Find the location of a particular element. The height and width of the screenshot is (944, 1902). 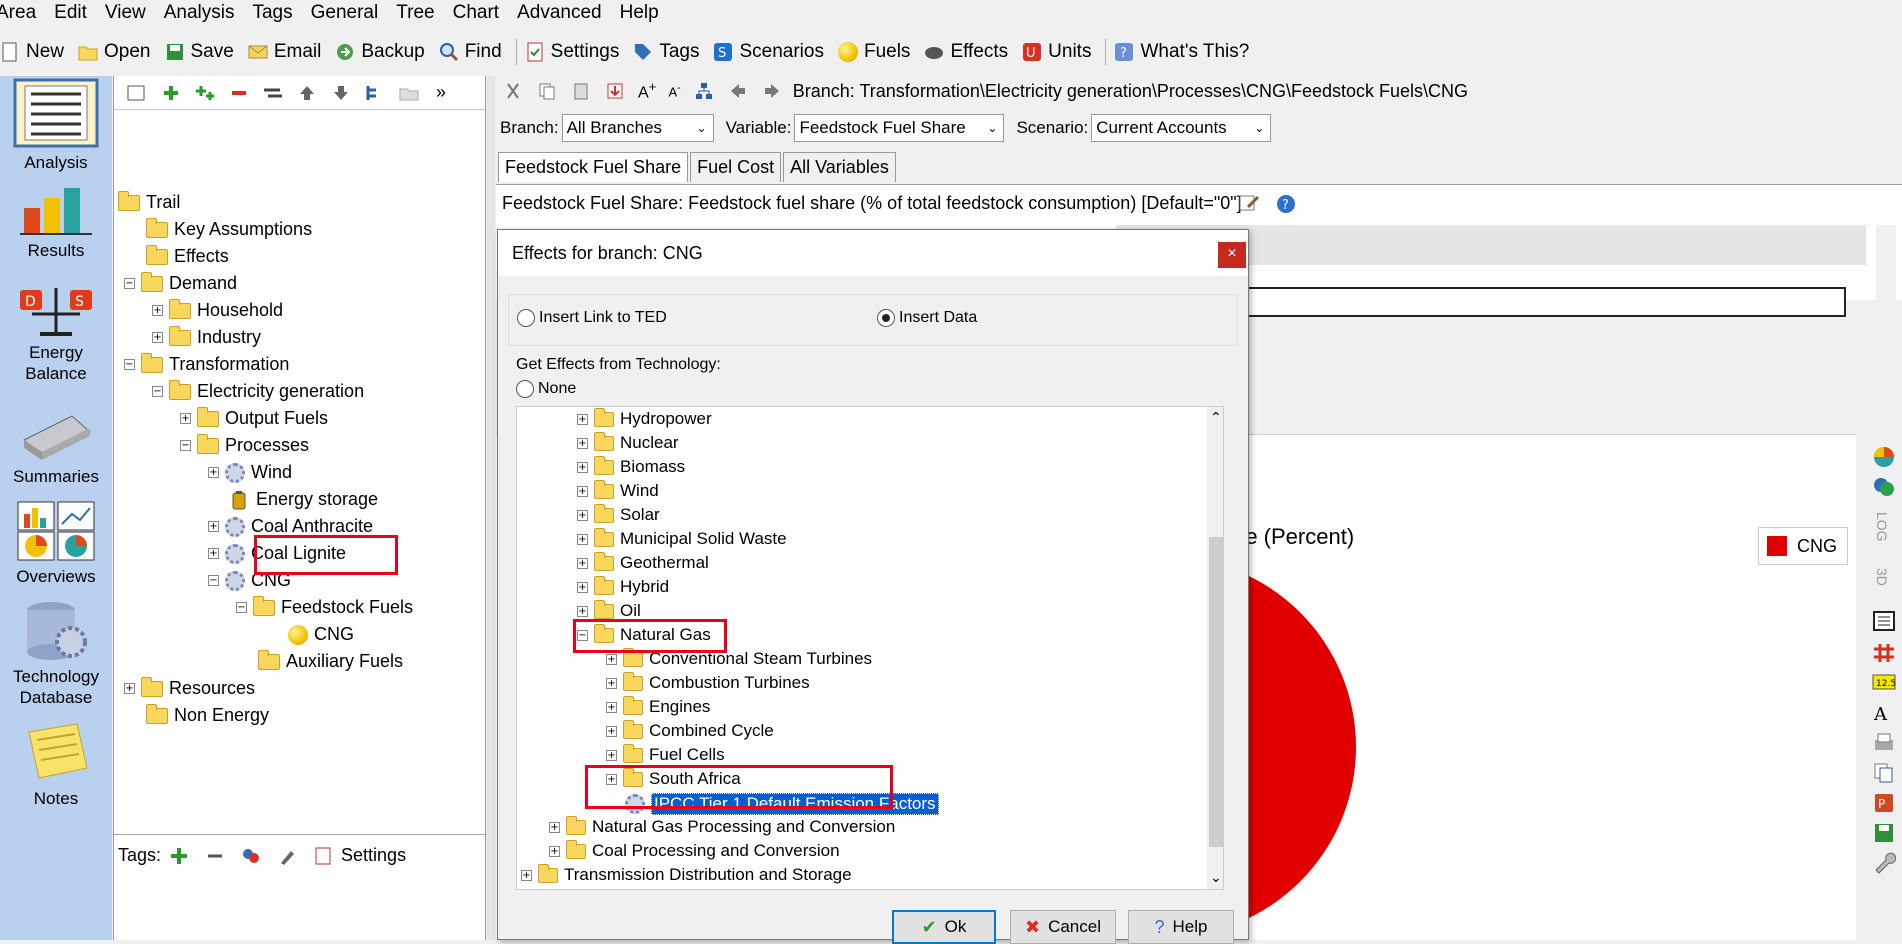

cut-icon is located at coordinates (513, 91).